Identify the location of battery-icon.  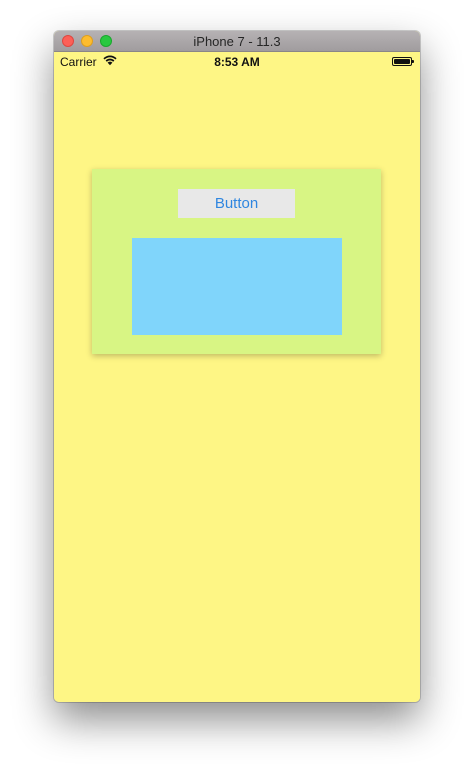
(403, 61).